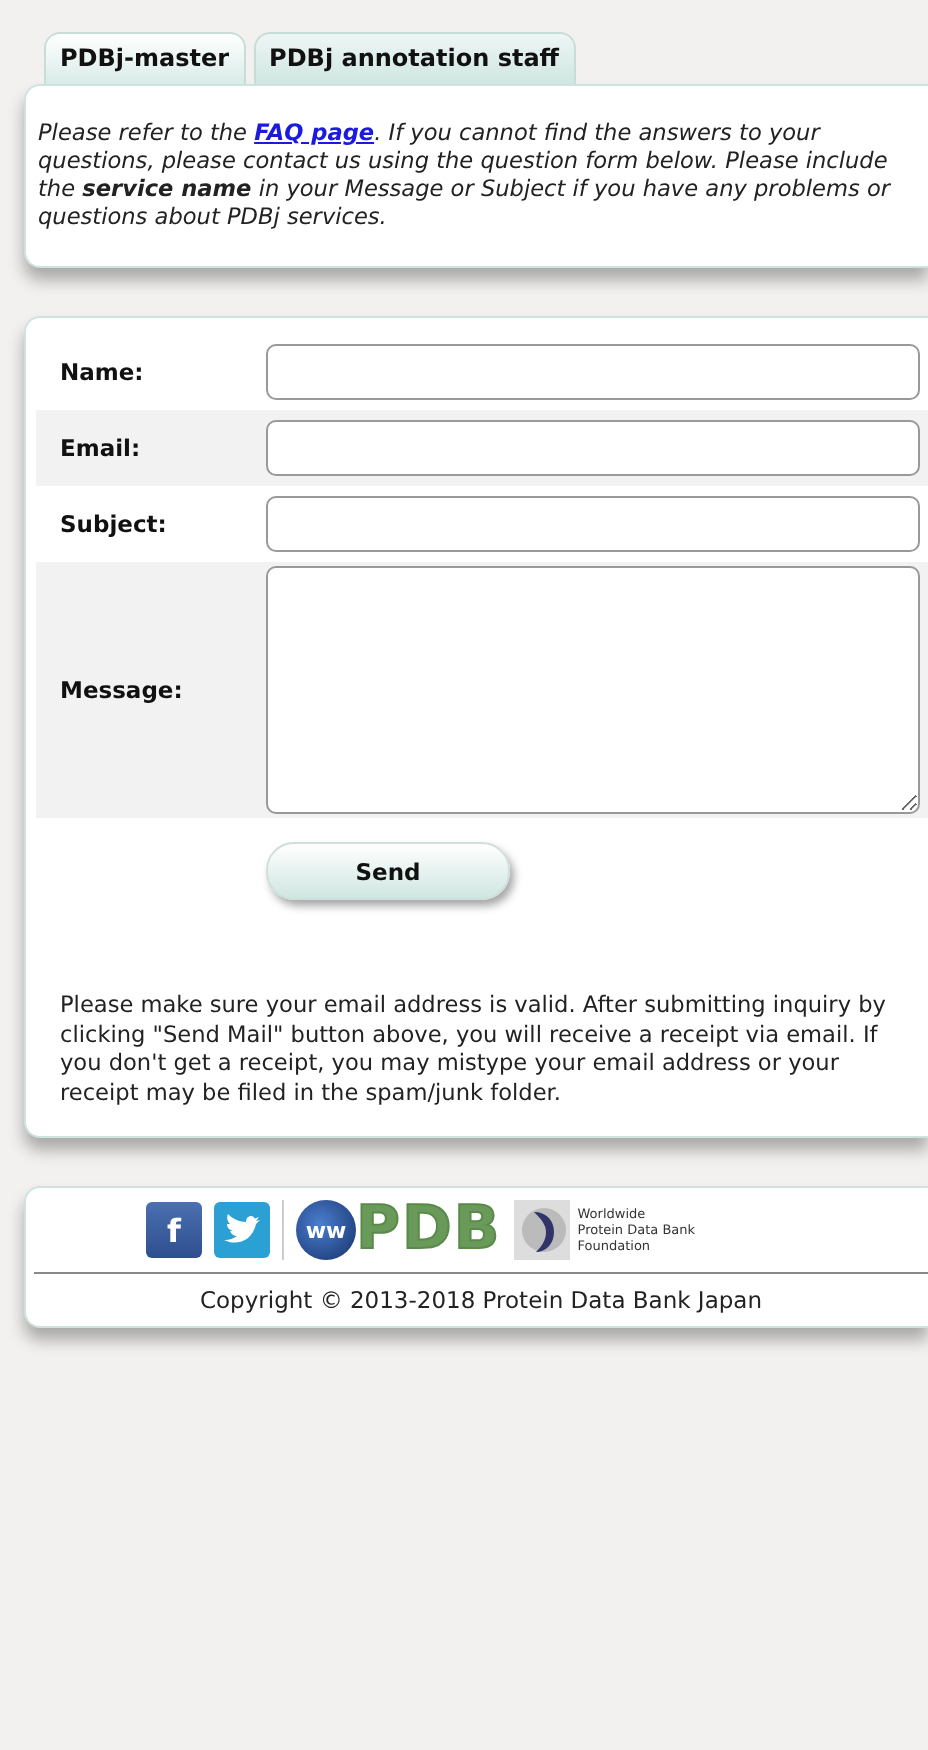 This screenshot has width=928, height=1750. Describe the element at coordinates (102, 372) in the screenshot. I see `field-label: Name:` at that location.